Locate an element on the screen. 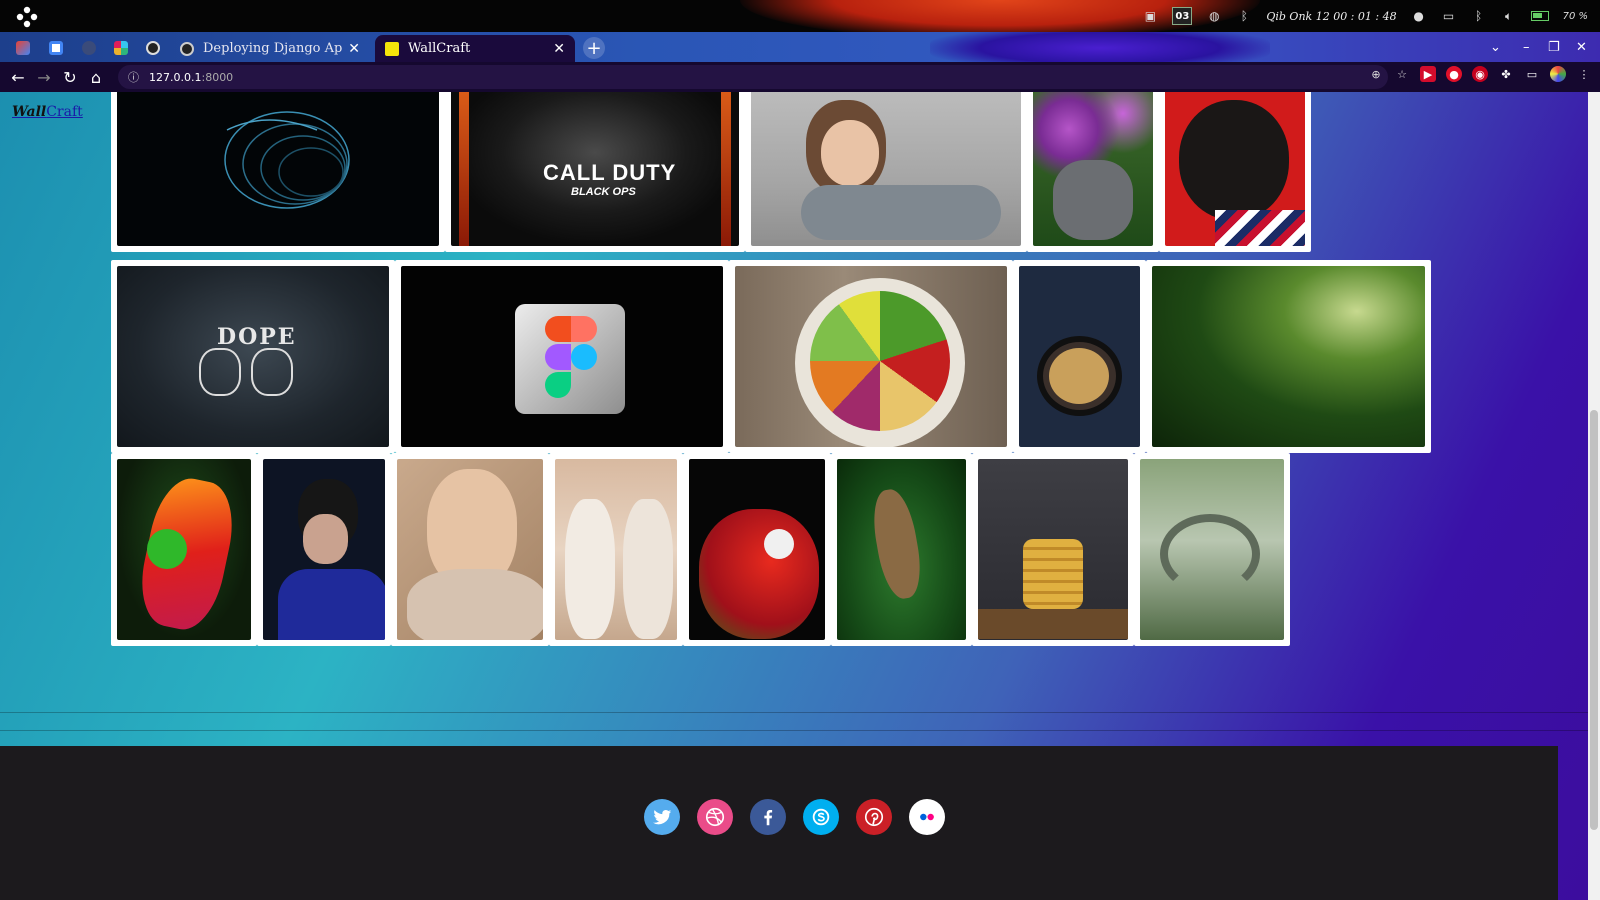  minimize-icon: – is located at coordinates (1526, 47).